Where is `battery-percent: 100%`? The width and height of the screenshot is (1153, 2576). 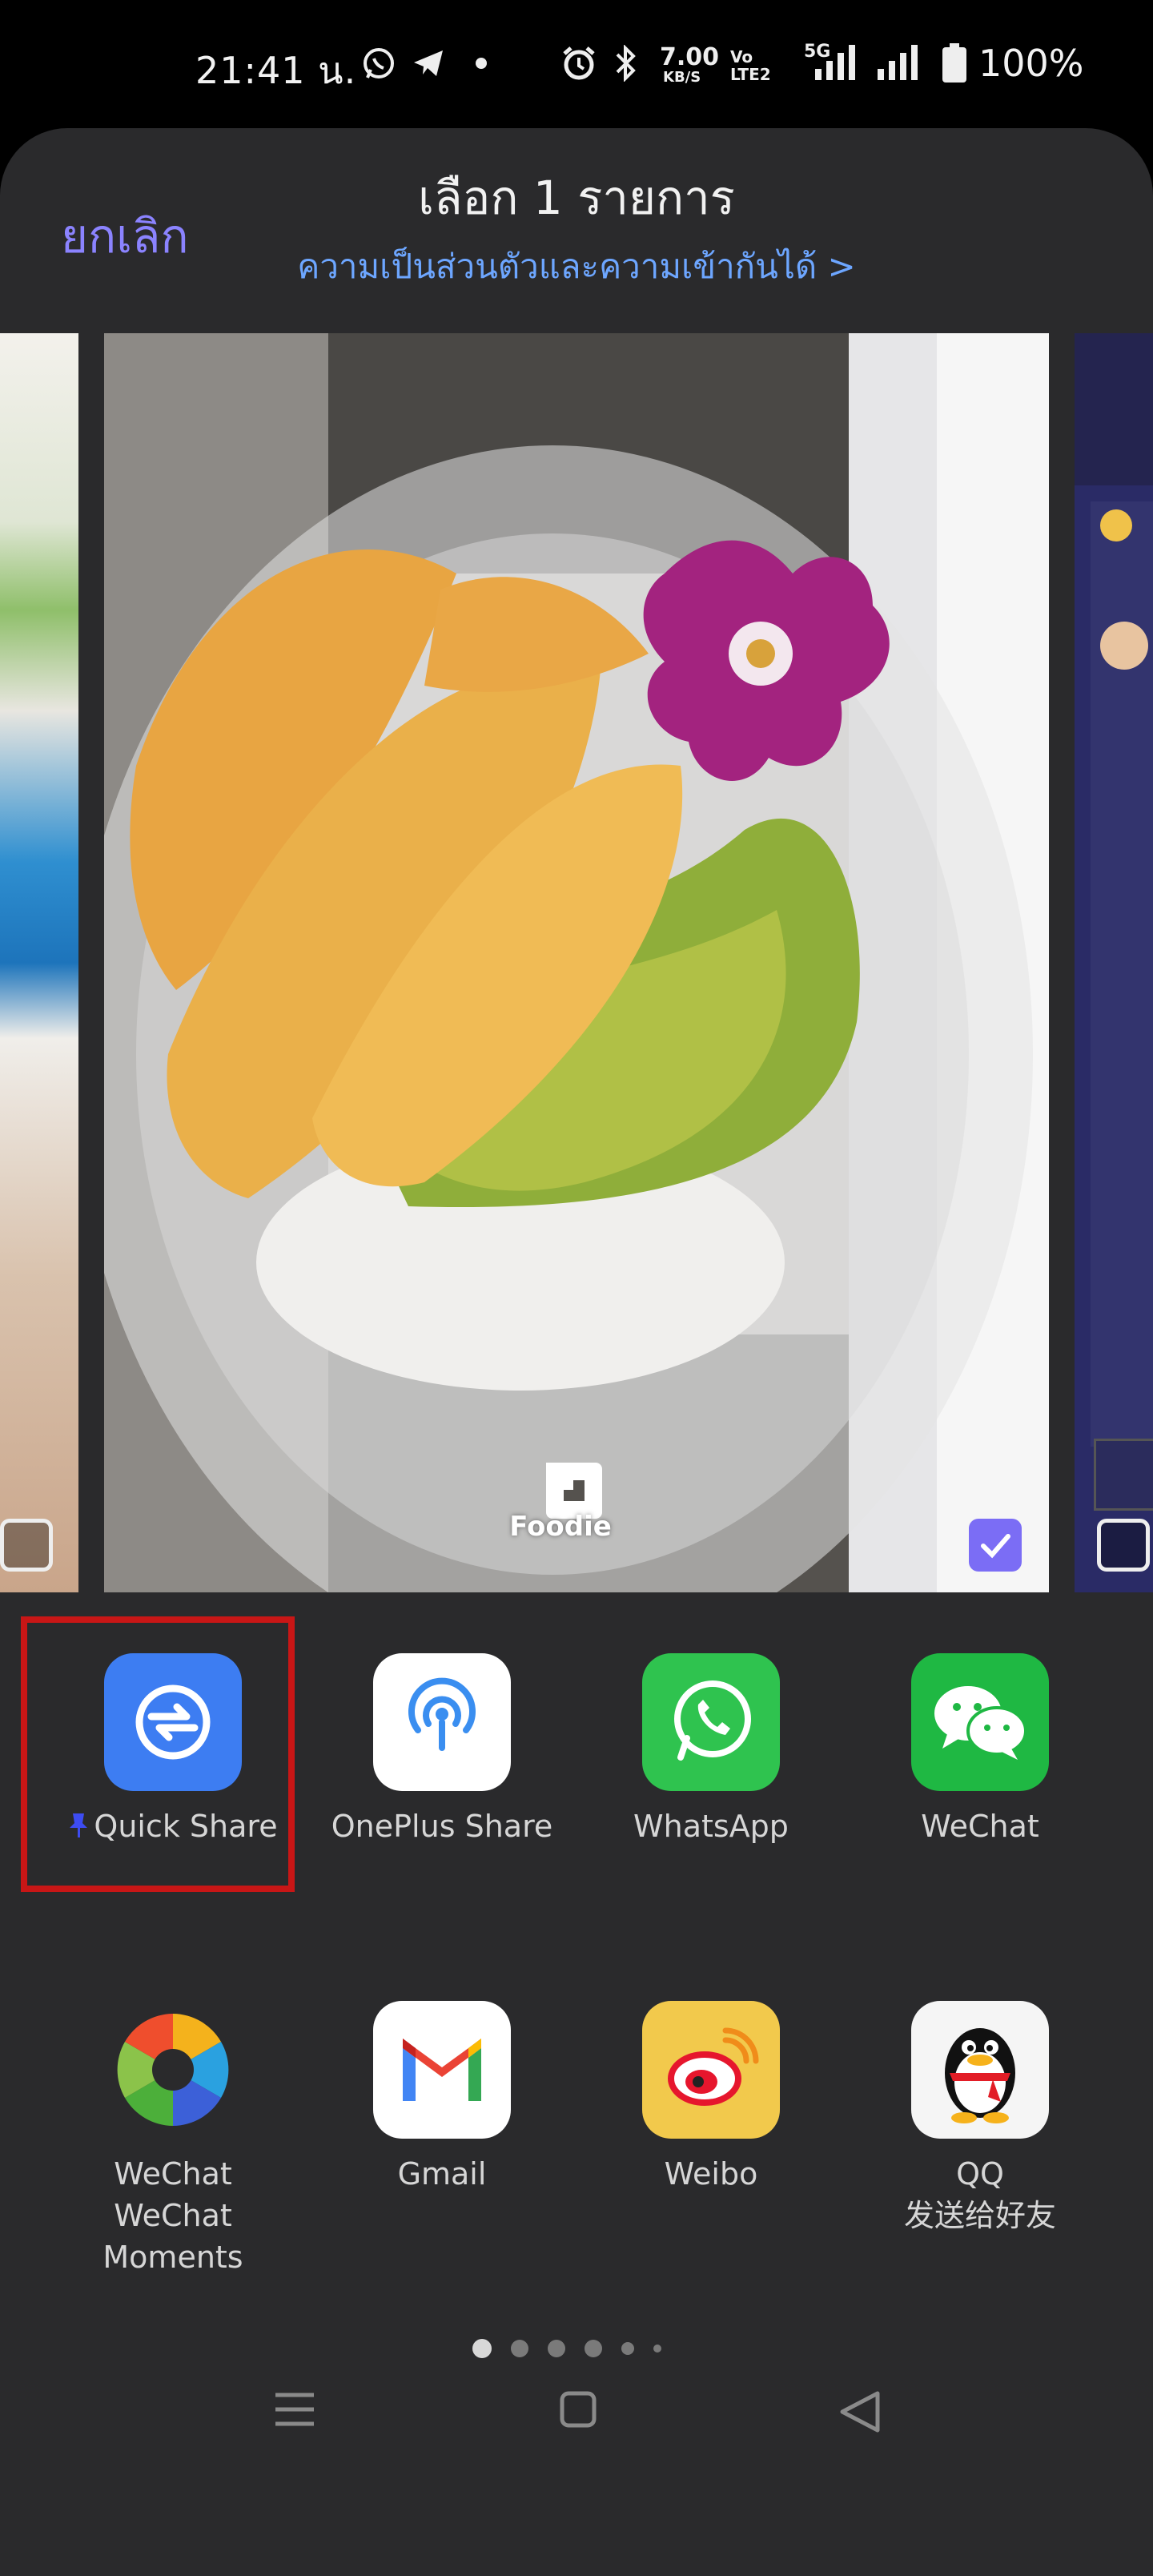 battery-percent: 100% is located at coordinates (1031, 63).